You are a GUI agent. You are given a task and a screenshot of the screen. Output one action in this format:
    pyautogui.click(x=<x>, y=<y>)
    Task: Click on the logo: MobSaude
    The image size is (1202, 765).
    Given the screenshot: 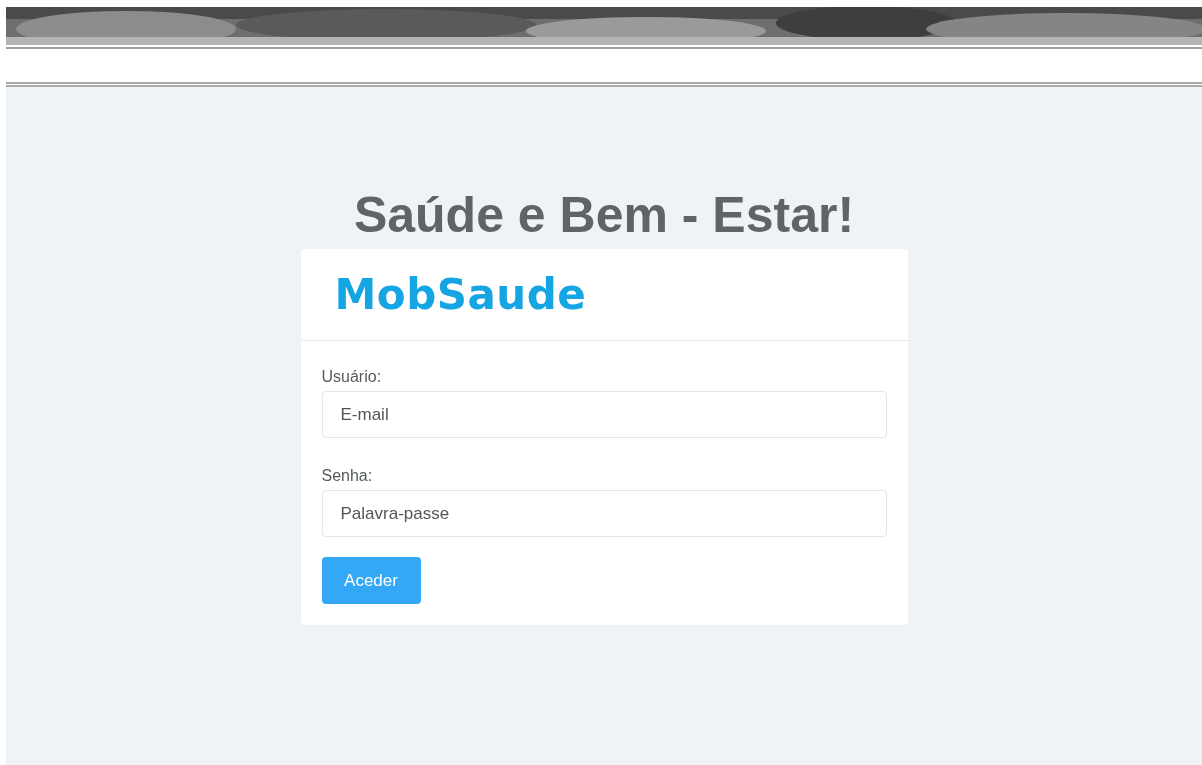 What is the action you would take?
    pyautogui.click(x=460, y=295)
    